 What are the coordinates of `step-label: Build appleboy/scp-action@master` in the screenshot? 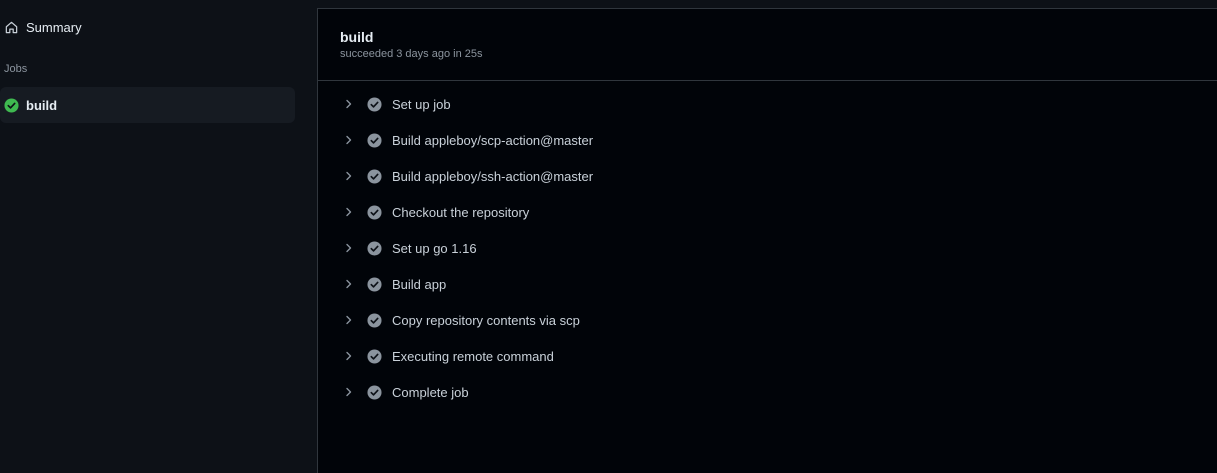 It's located at (493, 140).